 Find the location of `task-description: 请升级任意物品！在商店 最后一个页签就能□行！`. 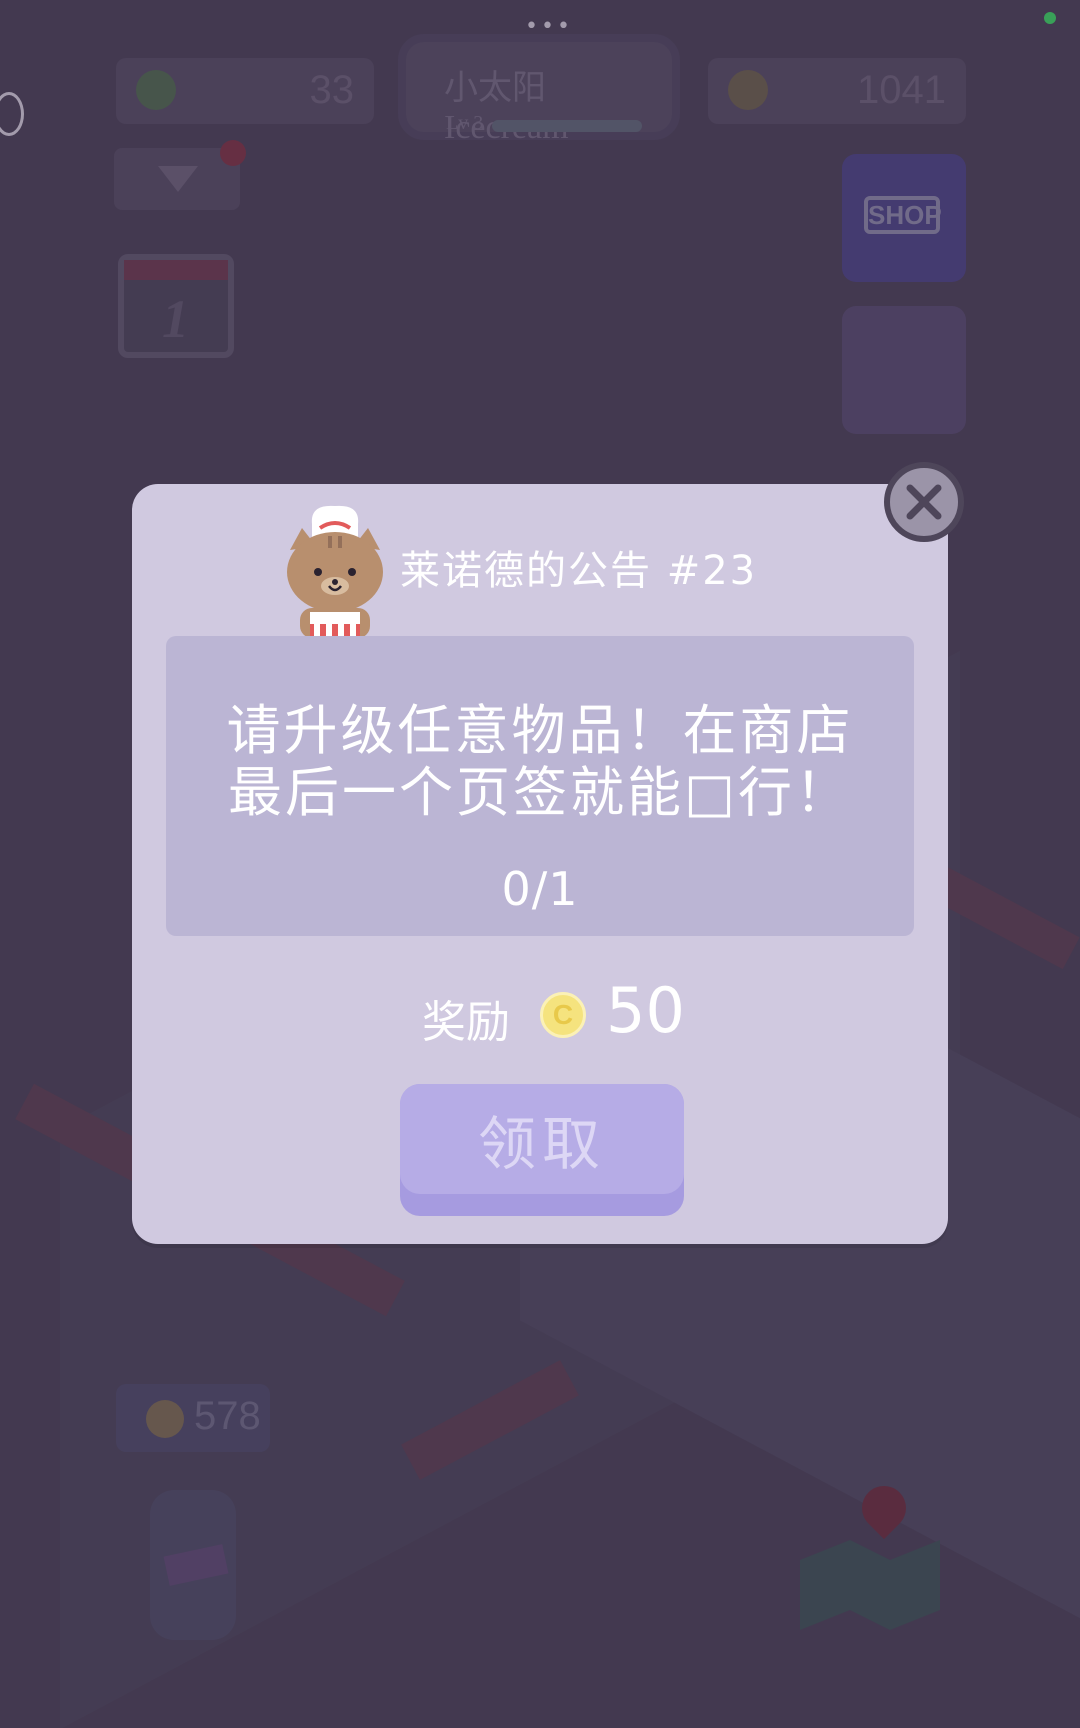

task-description: 请升级任意物品！在商店 最后一个页签就能□行！ is located at coordinates (540, 761).